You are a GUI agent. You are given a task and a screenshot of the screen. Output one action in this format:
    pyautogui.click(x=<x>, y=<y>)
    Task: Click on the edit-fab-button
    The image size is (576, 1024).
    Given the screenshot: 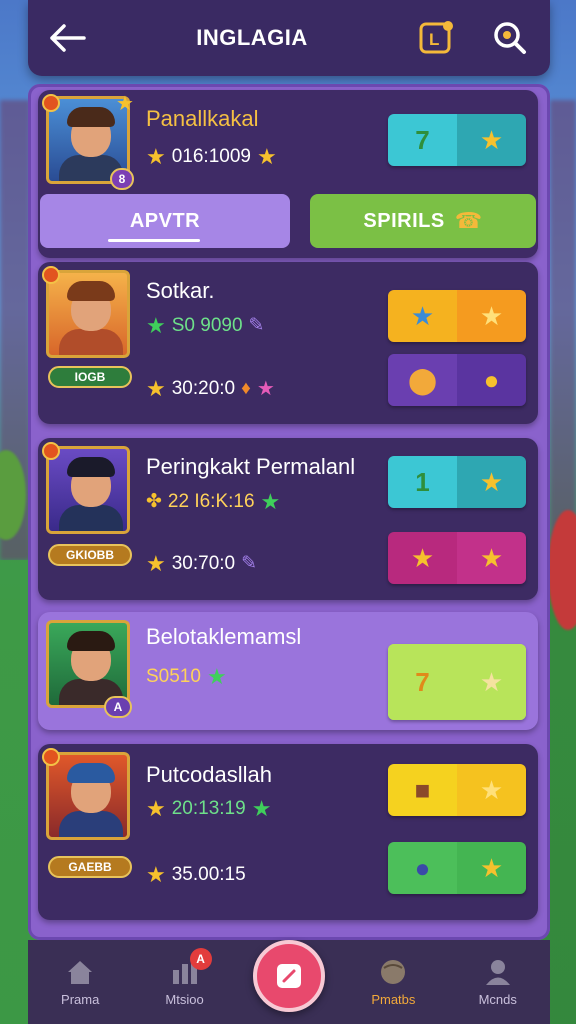 What is the action you would take?
    pyautogui.click(x=288, y=976)
    